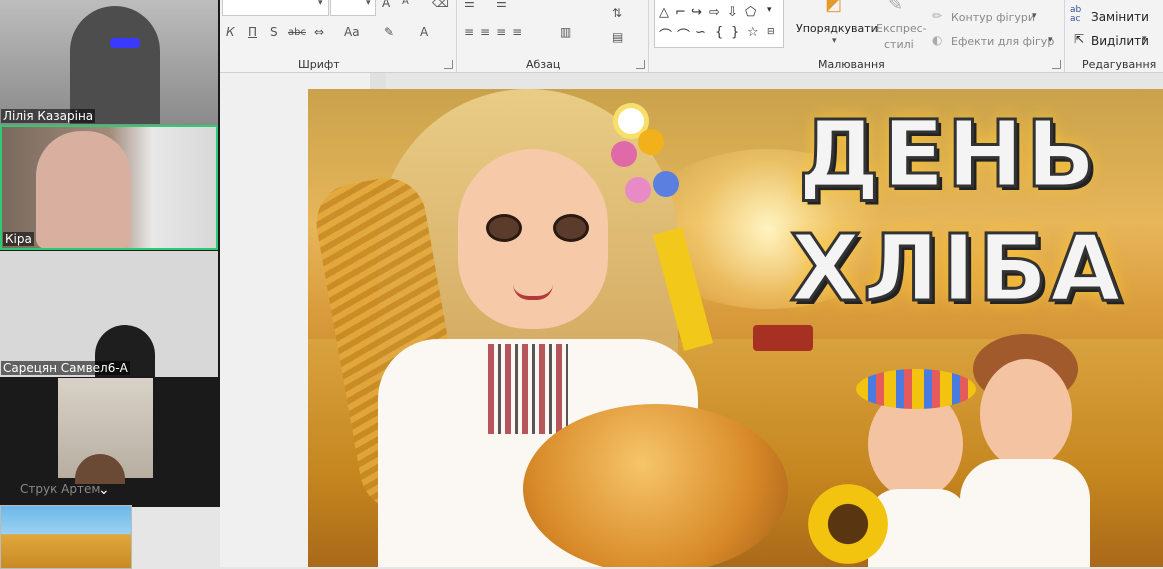 Image resolution: width=1163 pixels, height=569 pixels. What do you see at coordinates (297, 32) in the screenshot?
I see `strikethrough-button: abc` at bounding box center [297, 32].